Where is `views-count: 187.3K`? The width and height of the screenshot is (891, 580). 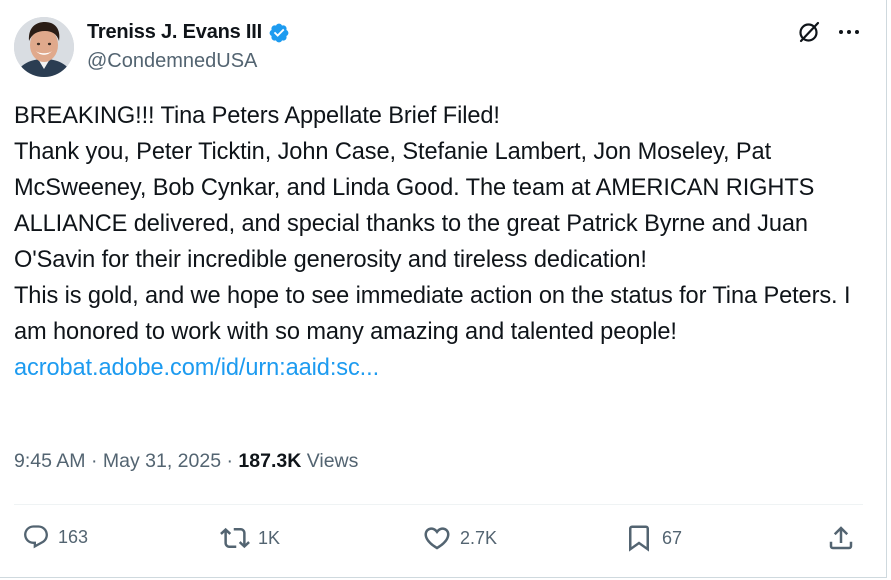
views-count: 187.3K is located at coordinates (269, 461).